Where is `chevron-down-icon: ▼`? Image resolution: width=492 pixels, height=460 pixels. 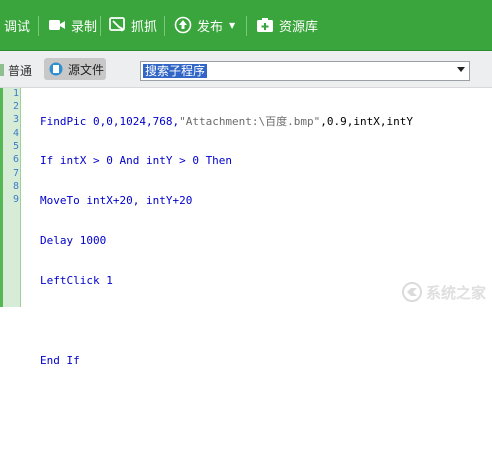
chevron-down-icon: ▼ is located at coordinates (232, 25).